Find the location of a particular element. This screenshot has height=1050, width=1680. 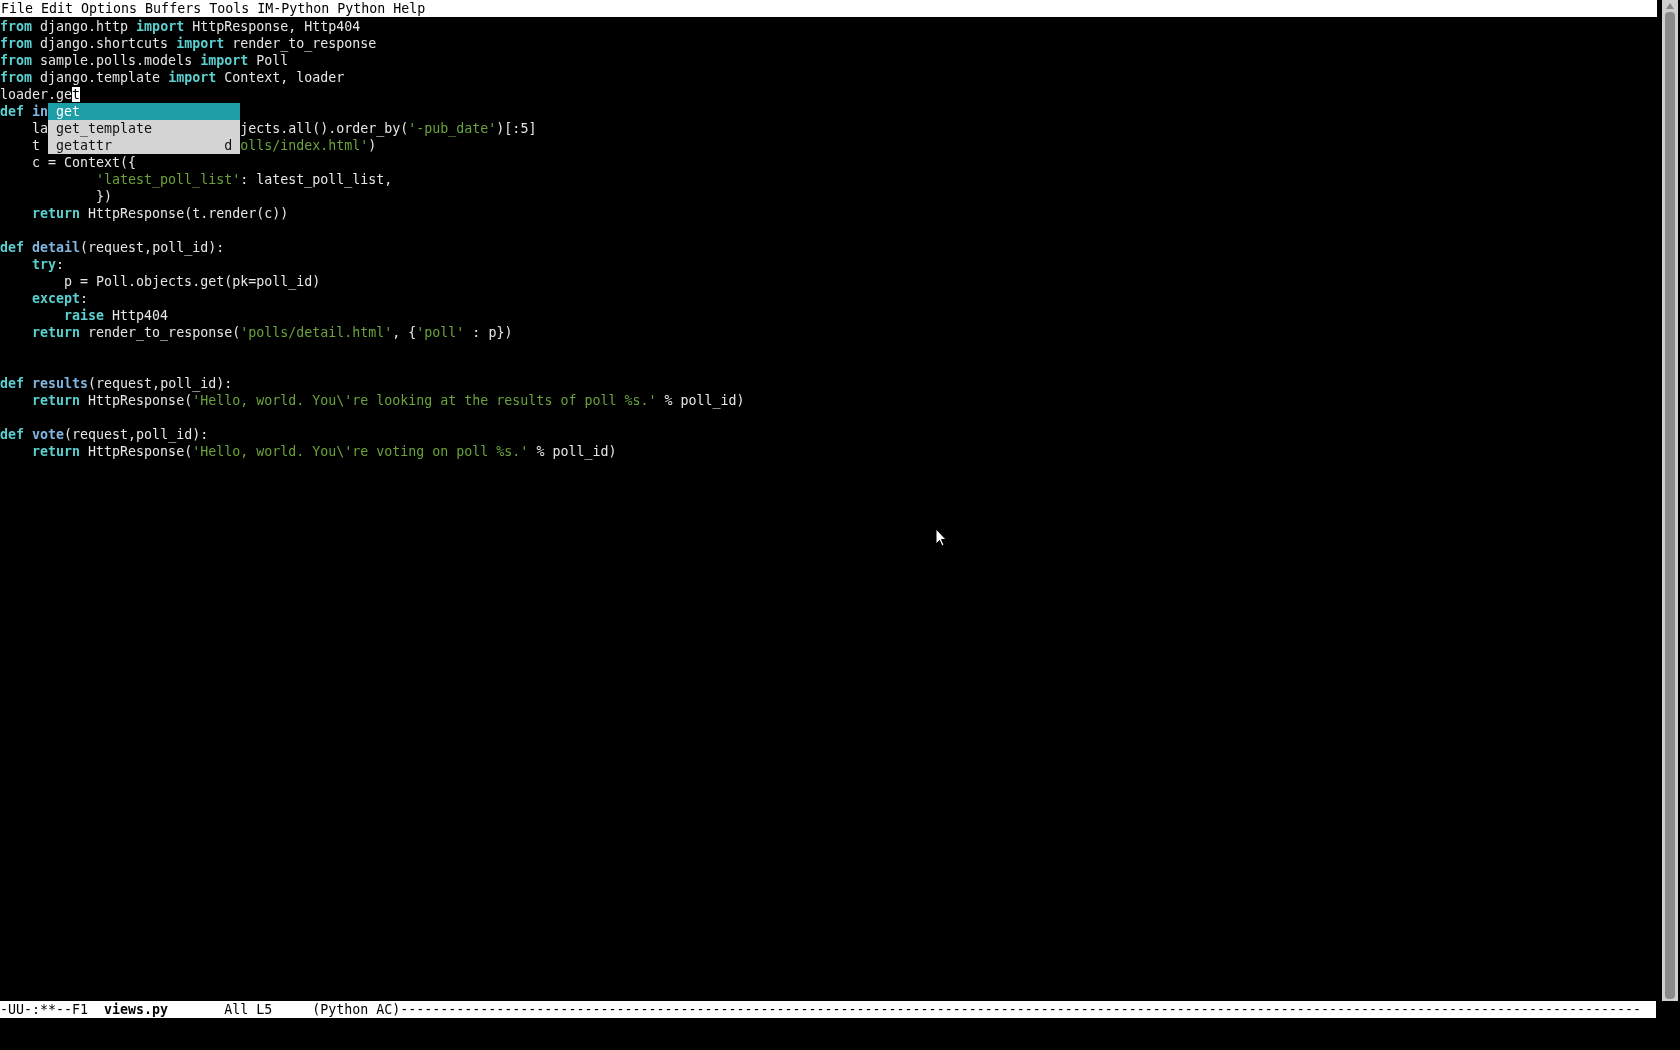

code-line: def vote(request,poll_id): is located at coordinates (104, 434).